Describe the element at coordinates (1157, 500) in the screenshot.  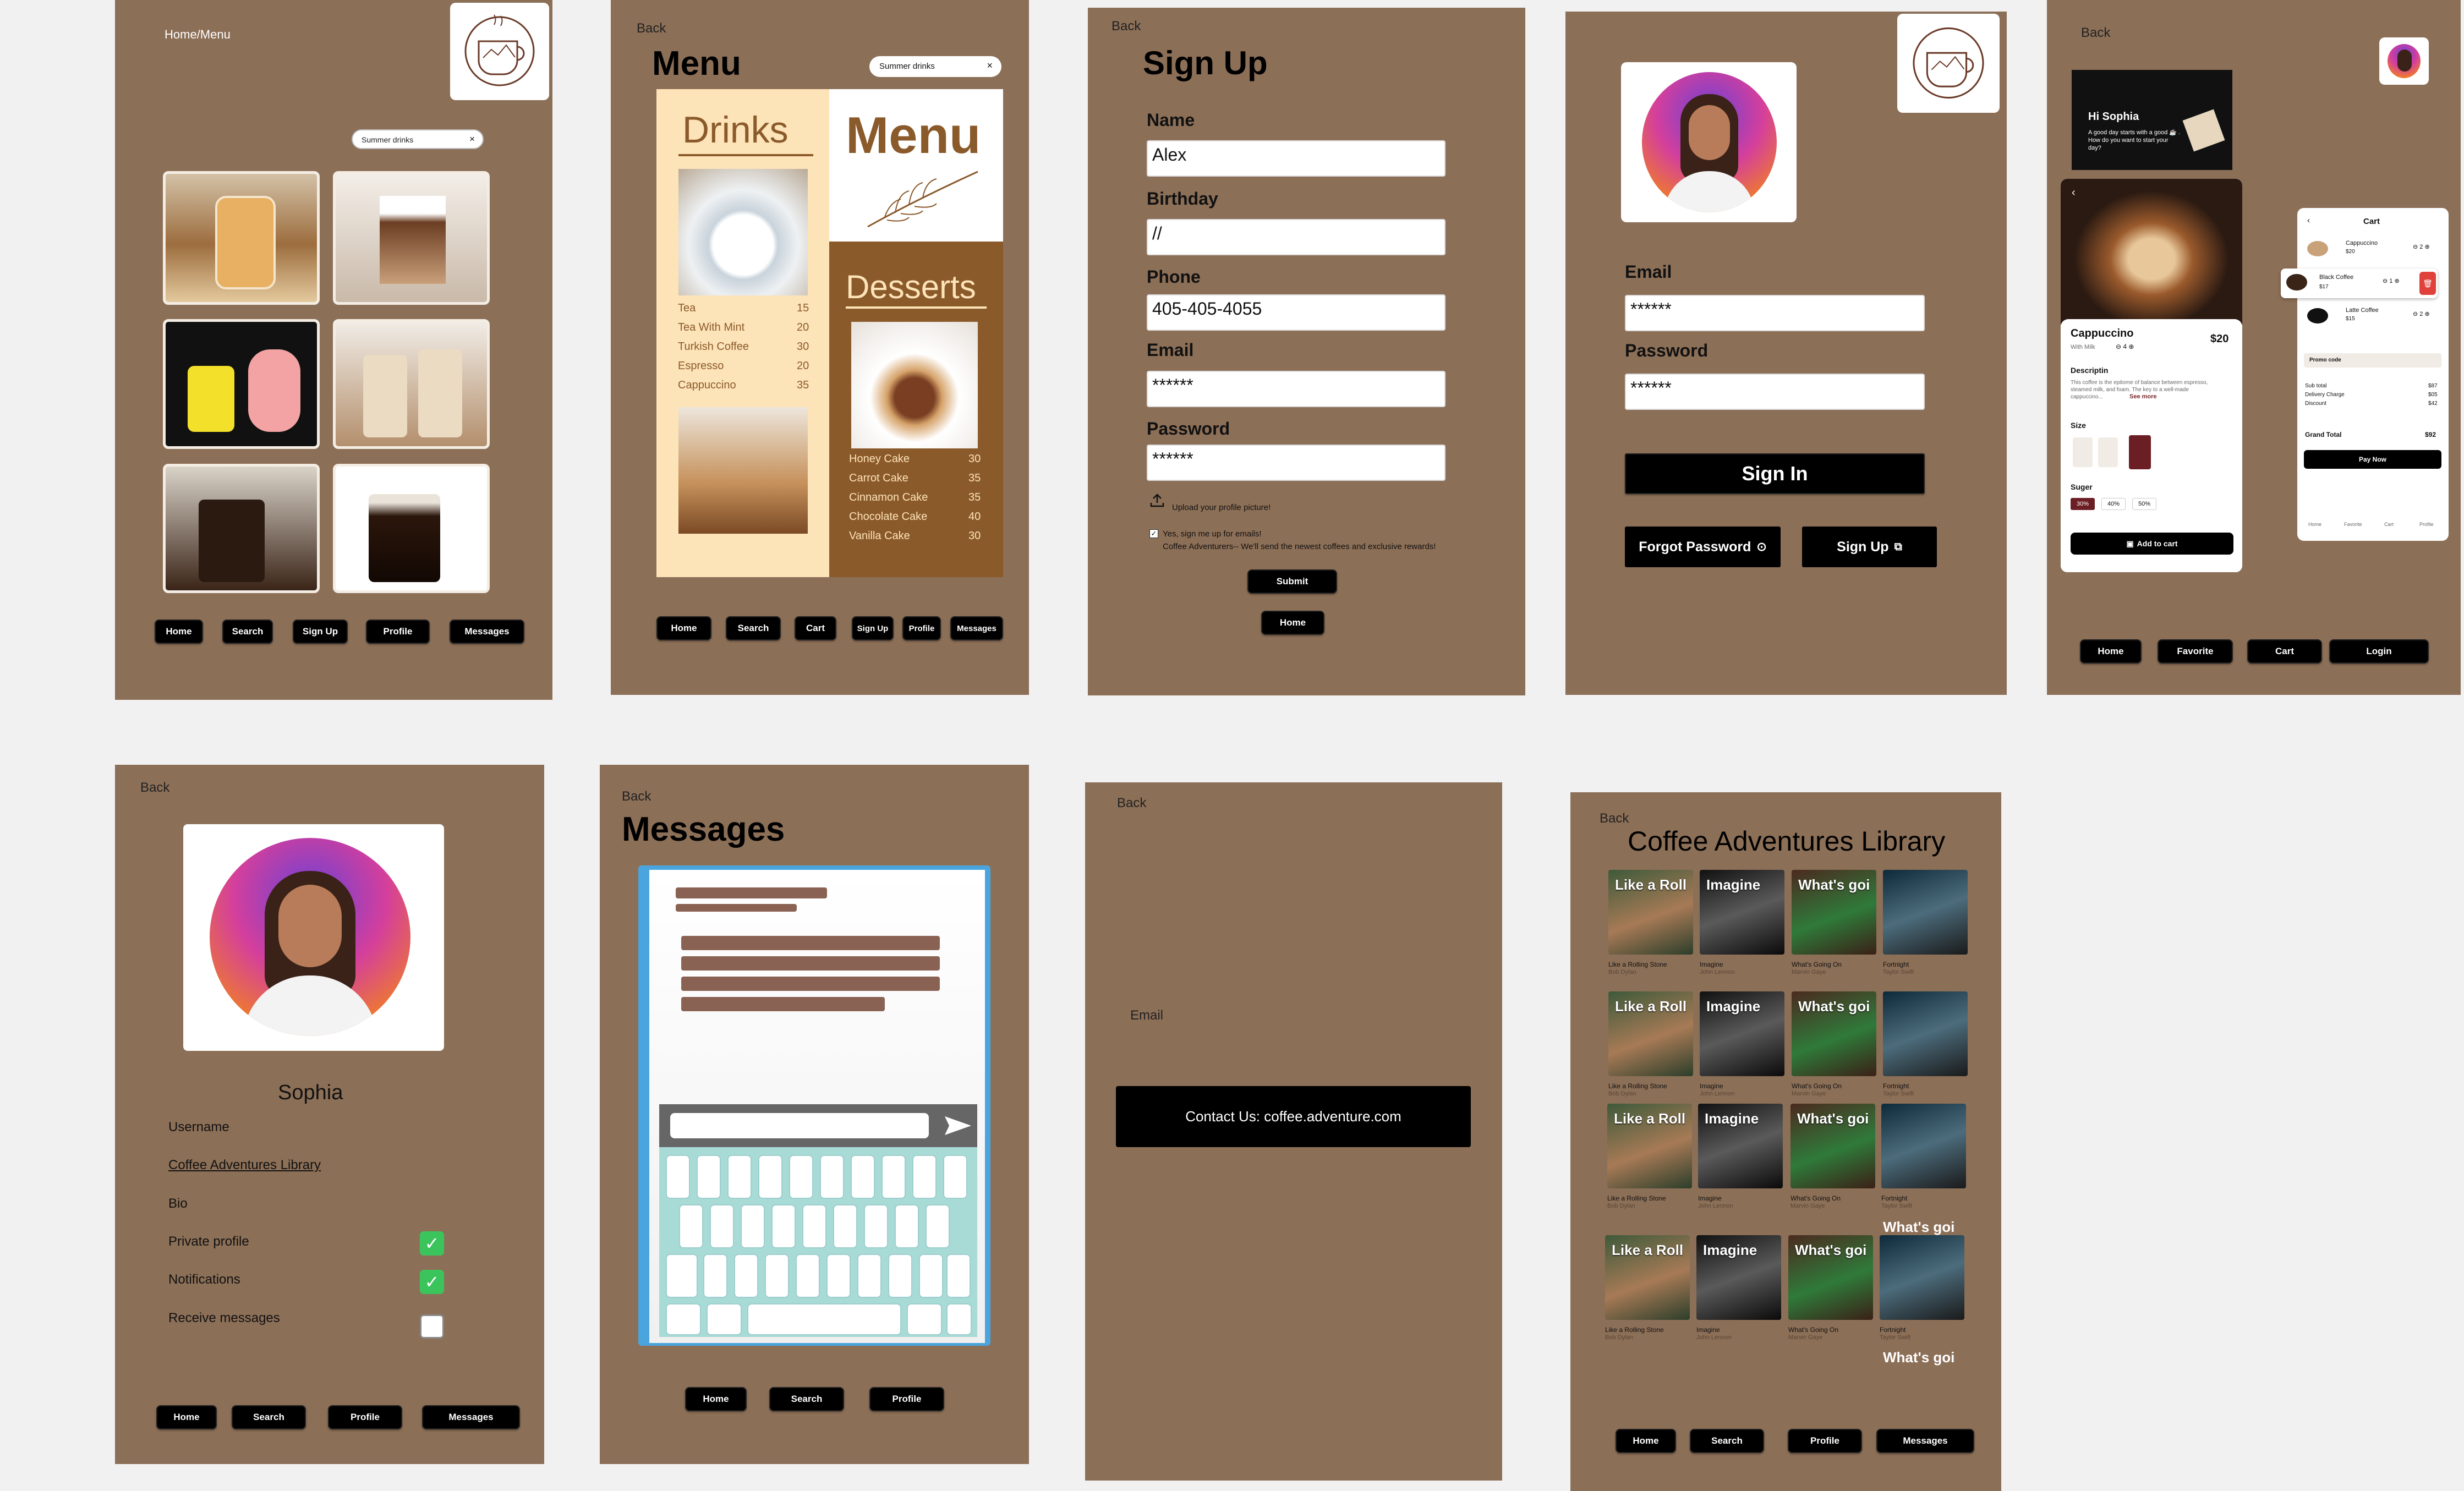
I see `upload-icon` at that location.